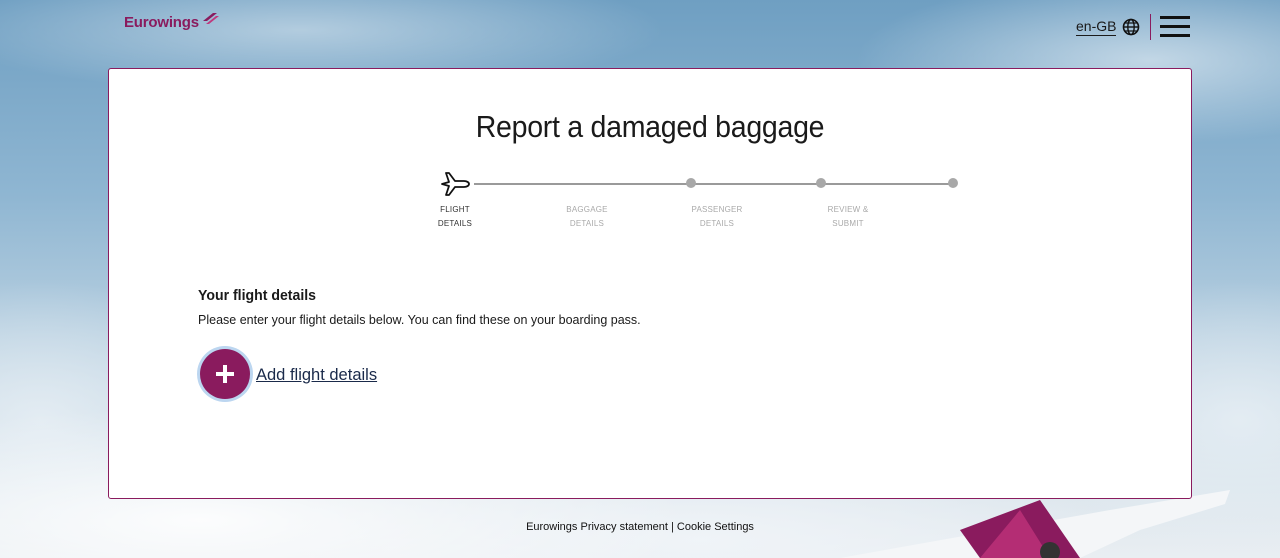  What do you see at coordinates (257, 295) in the screenshot?
I see `section-title: Your flight details` at bounding box center [257, 295].